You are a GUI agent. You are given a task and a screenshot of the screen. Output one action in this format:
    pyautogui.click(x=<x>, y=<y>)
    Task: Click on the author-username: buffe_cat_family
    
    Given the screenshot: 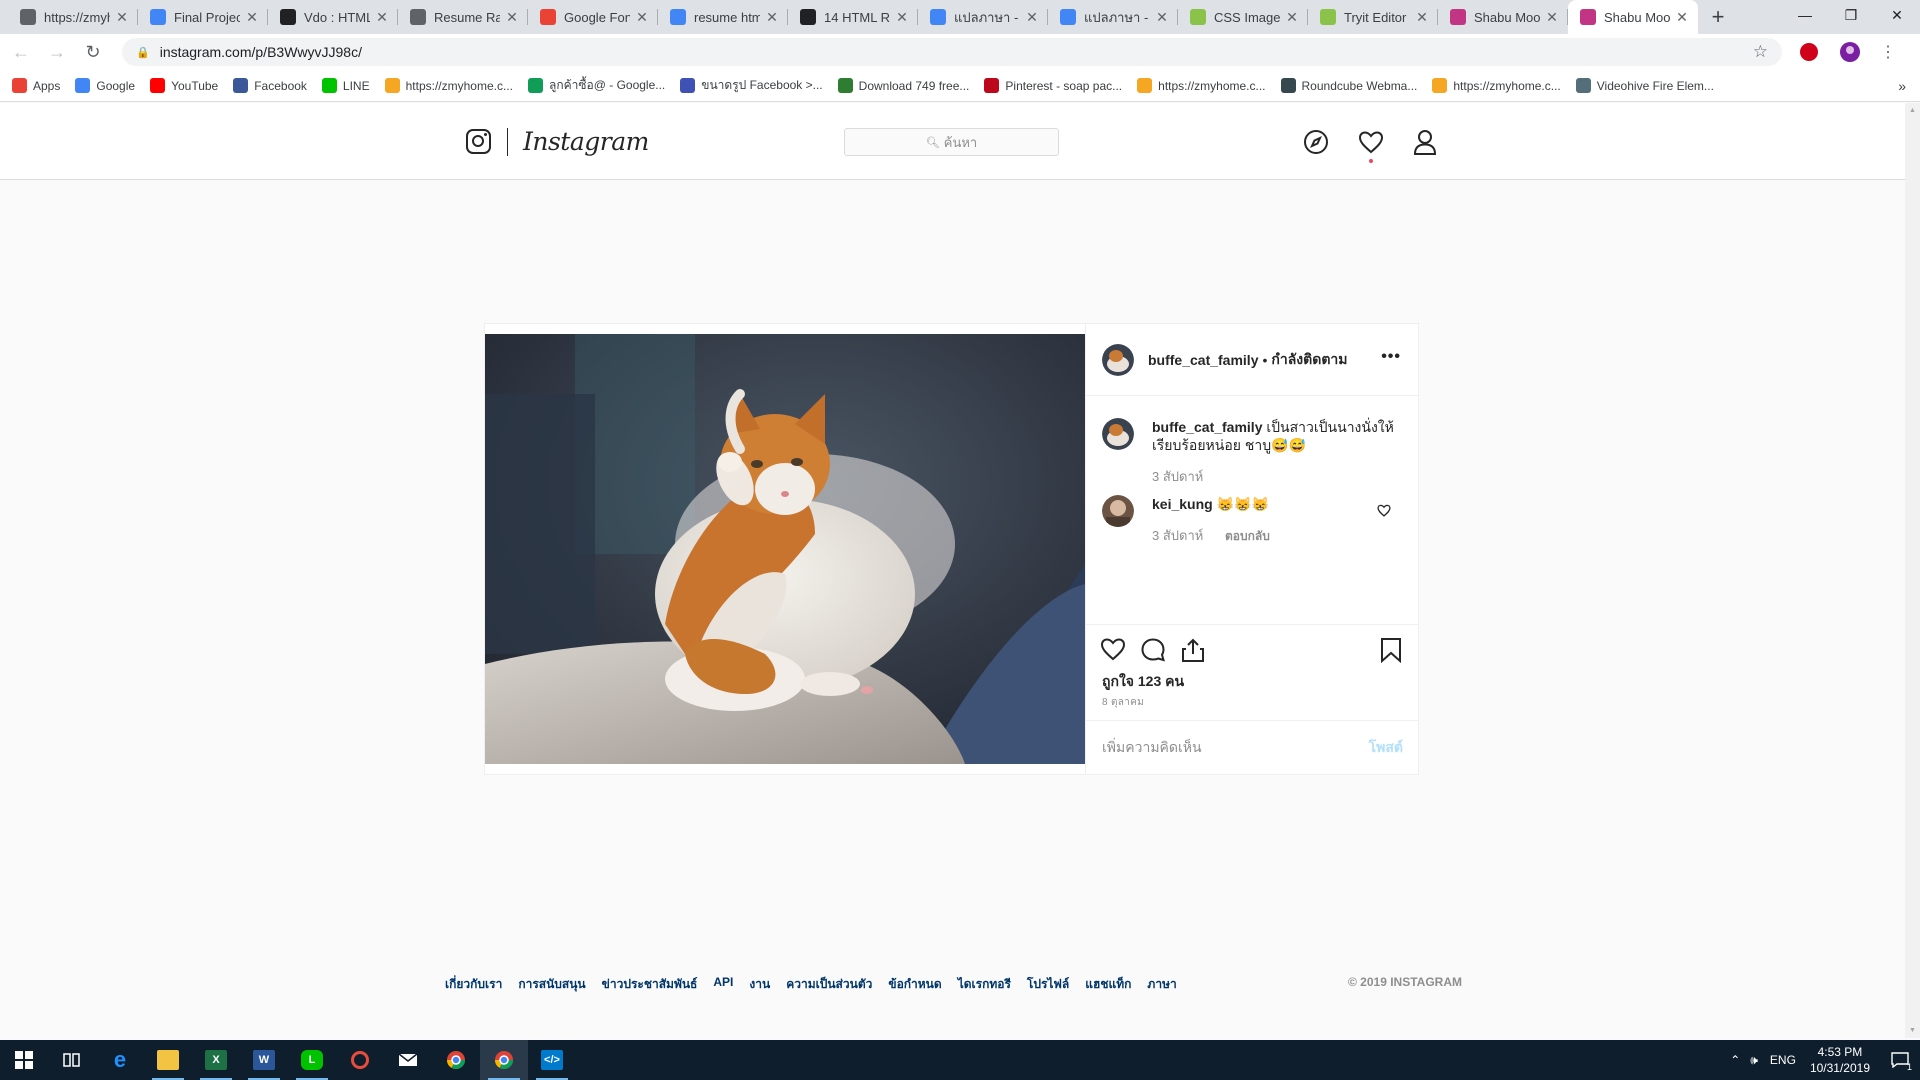 What is the action you would take?
    pyautogui.click(x=1203, y=360)
    